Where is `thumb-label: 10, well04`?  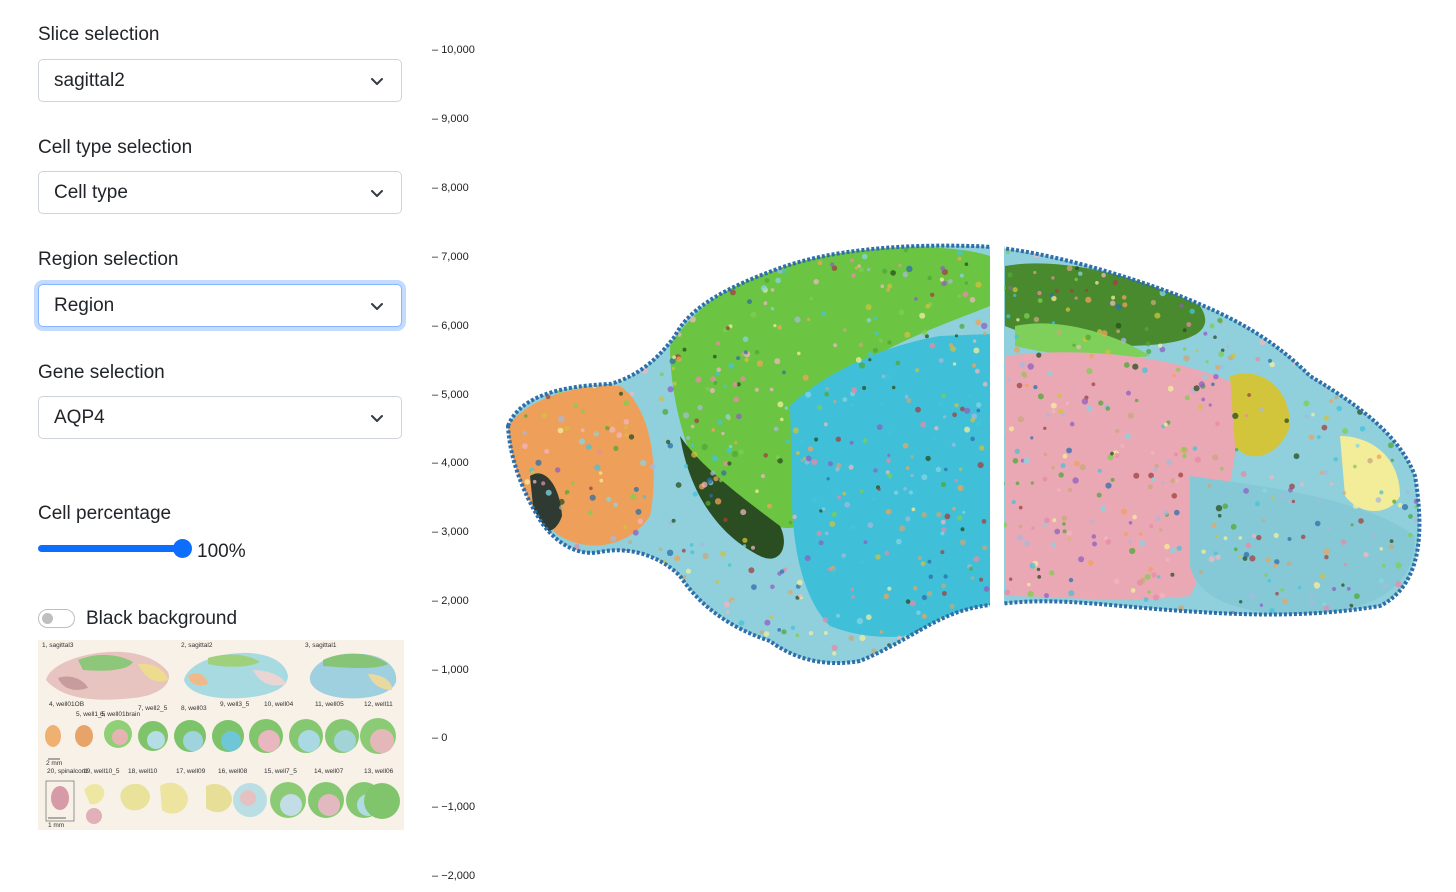 thumb-label: 10, well04 is located at coordinates (279, 704).